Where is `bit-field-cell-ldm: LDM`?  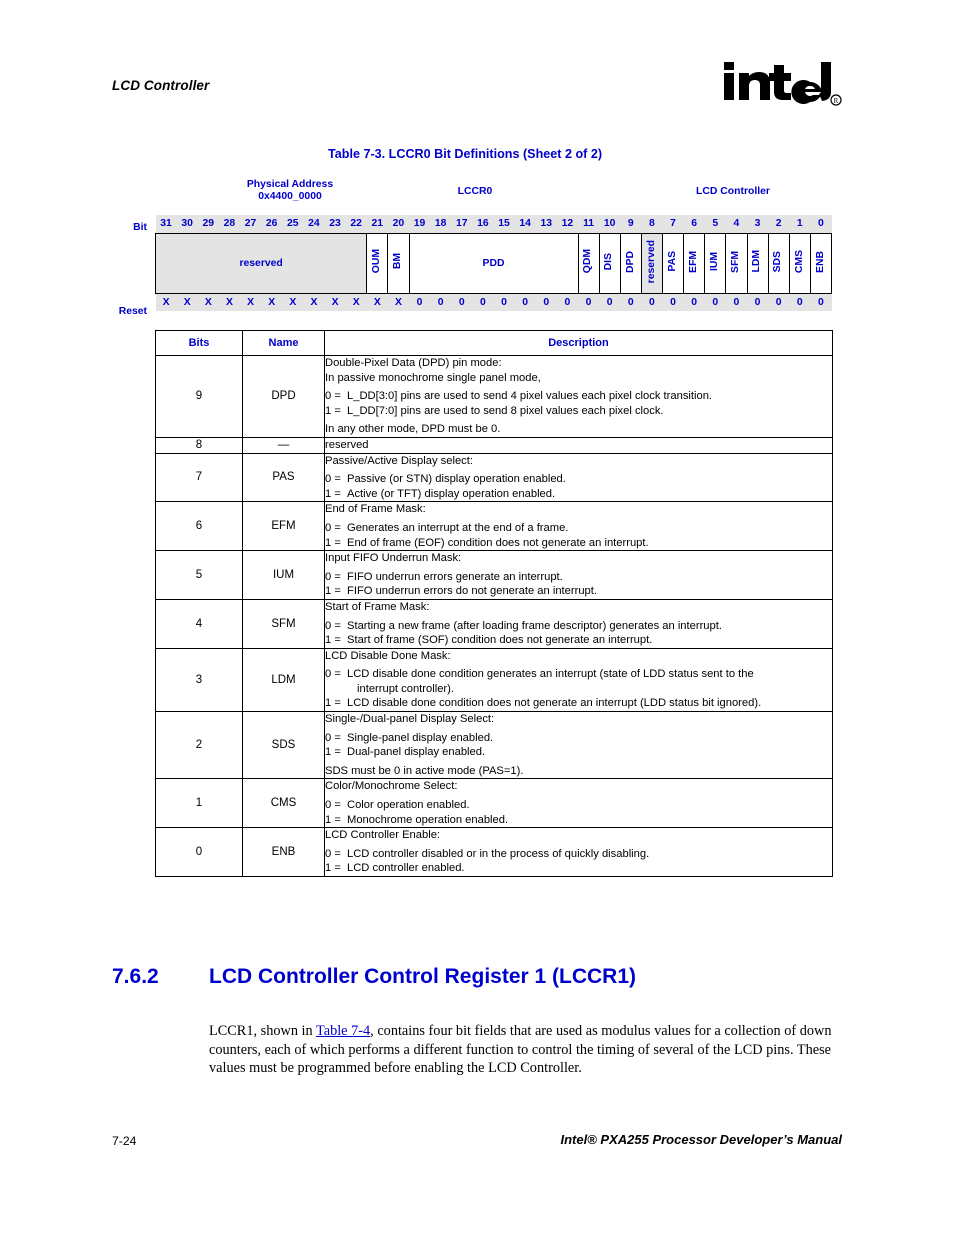
bit-field-cell-ldm: LDM is located at coordinates (757, 263).